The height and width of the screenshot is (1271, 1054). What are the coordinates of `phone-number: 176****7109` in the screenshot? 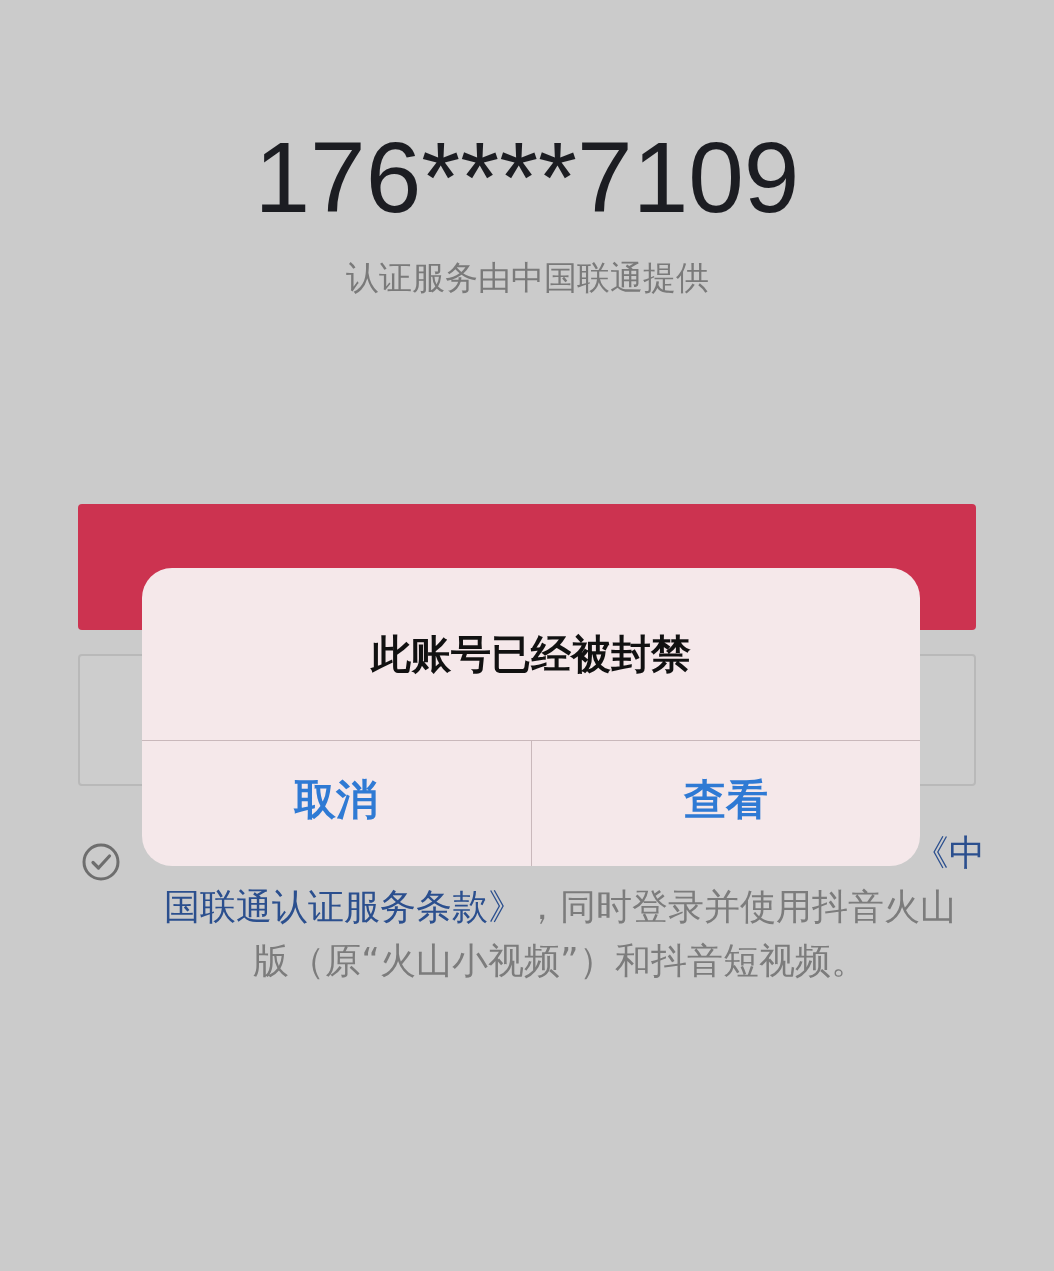 It's located at (527, 177).